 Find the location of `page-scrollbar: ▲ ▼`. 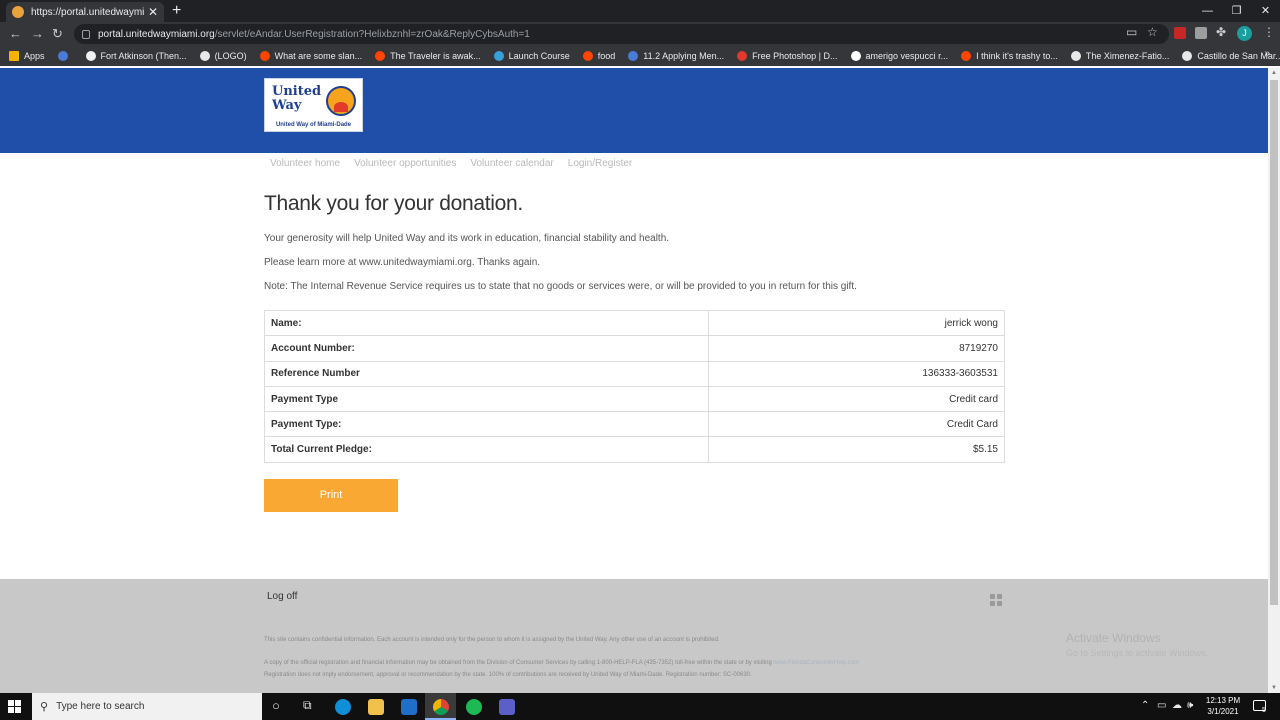

page-scrollbar: ▲ ▼ is located at coordinates (1274, 380).